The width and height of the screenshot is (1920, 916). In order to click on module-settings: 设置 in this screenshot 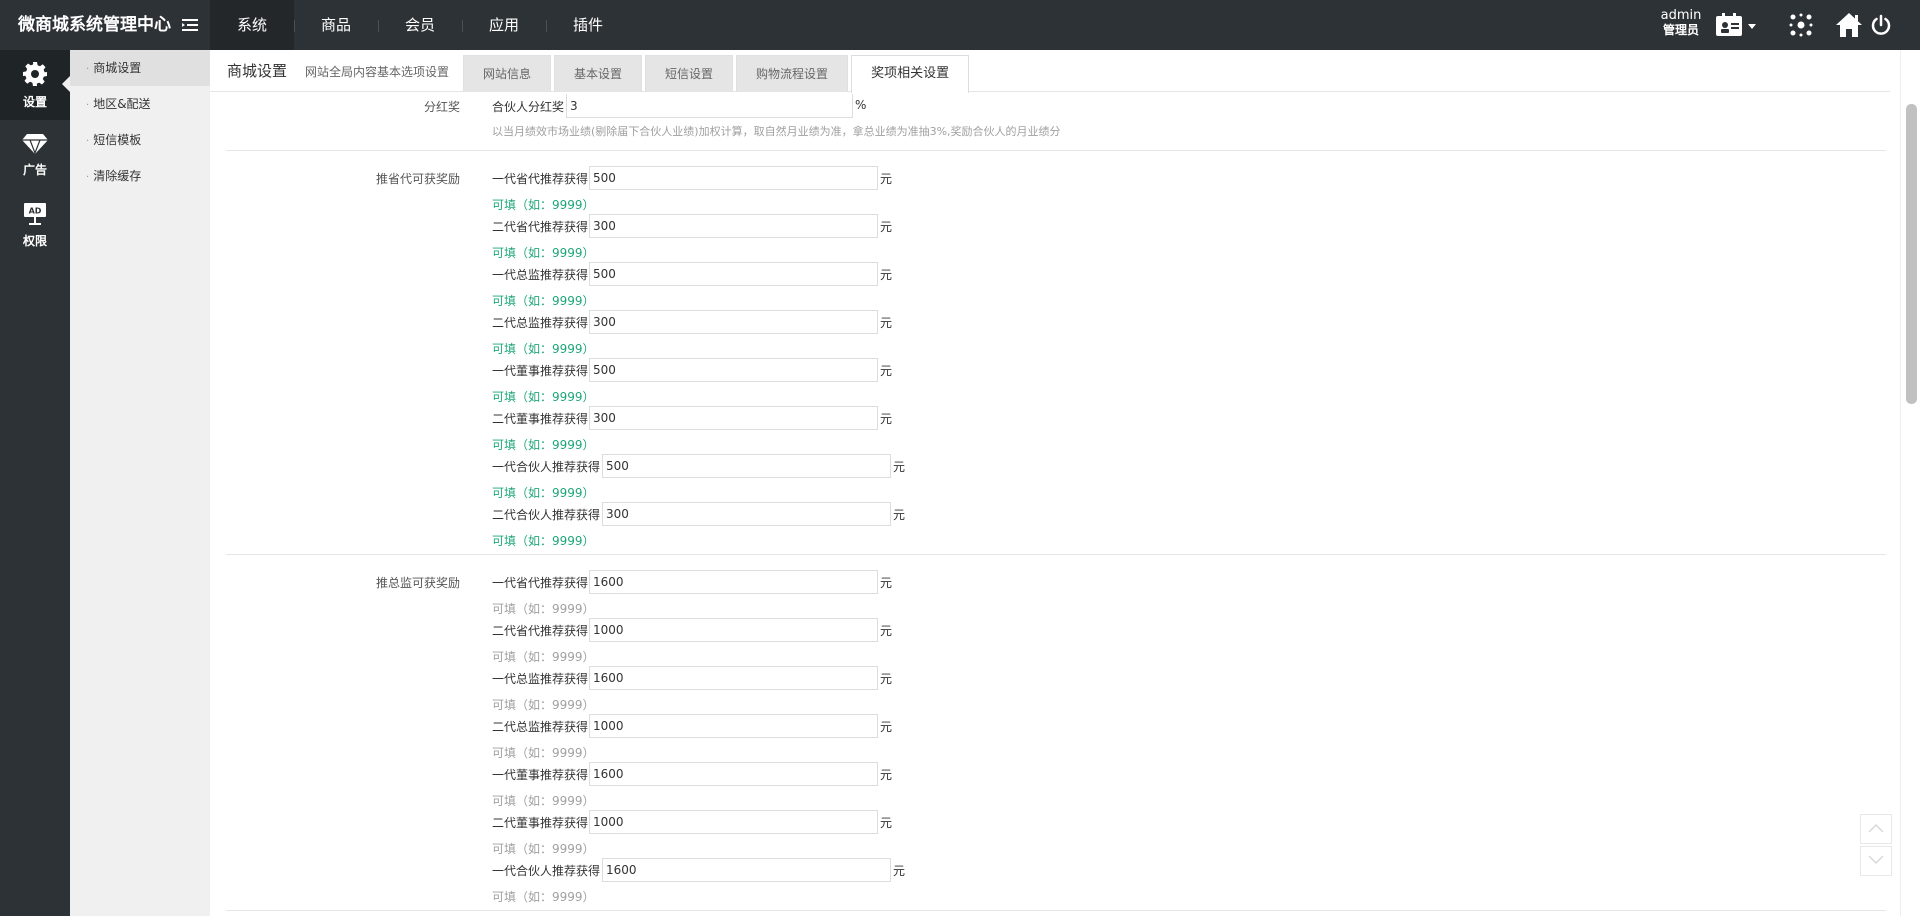, I will do `click(35, 85)`.